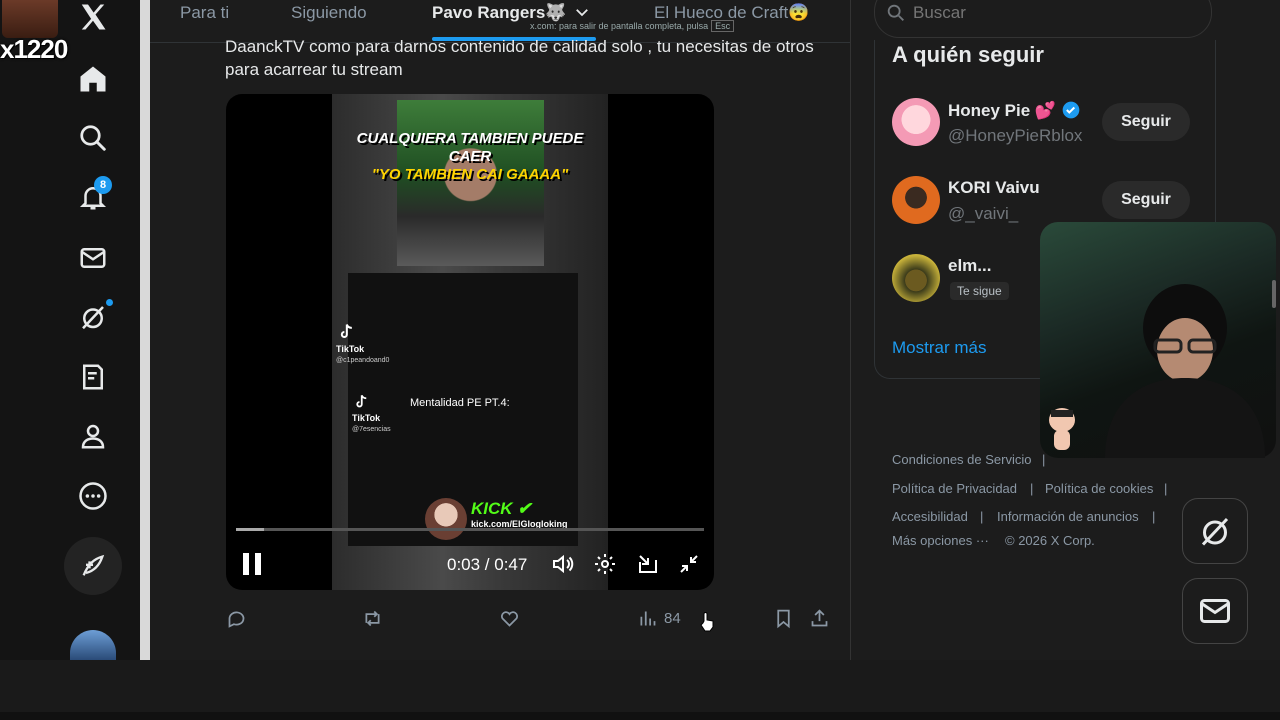 This screenshot has height=720, width=1280. Describe the element at coordinates (1099, 488) in the screenshot. I see `footer-cookies-link: Política de cookies` at that location.